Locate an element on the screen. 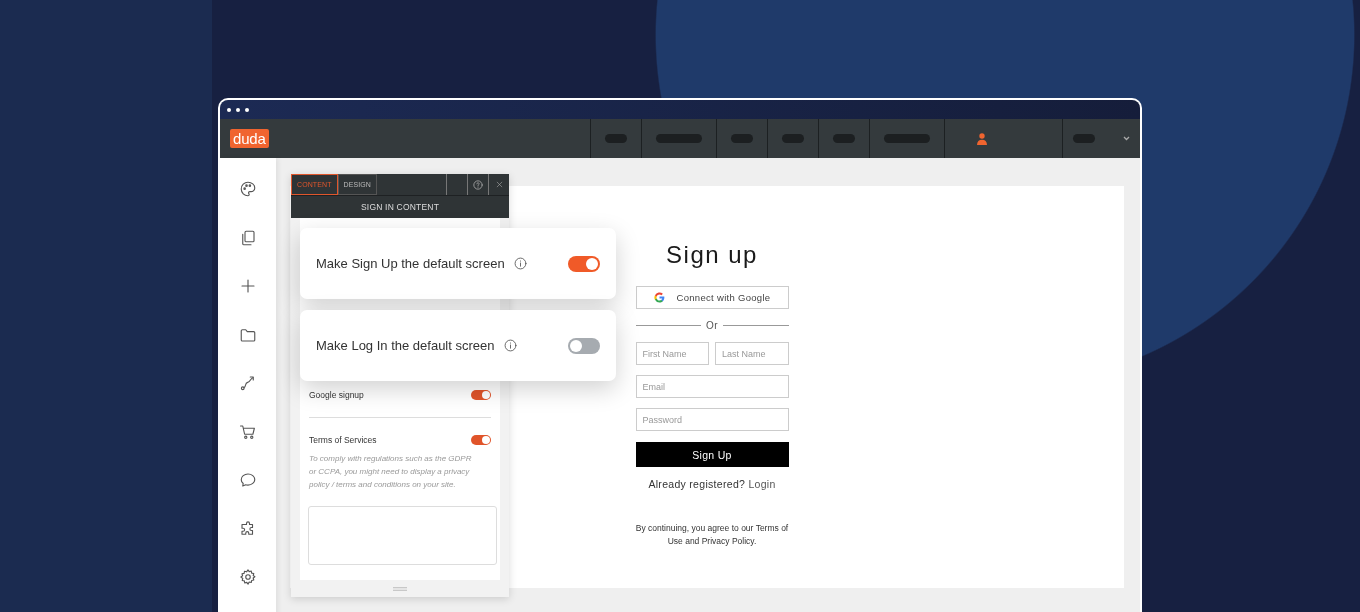 The height and width of the screenshot is (612, 1360). login-link: Login is located at coordinates (762, 484).